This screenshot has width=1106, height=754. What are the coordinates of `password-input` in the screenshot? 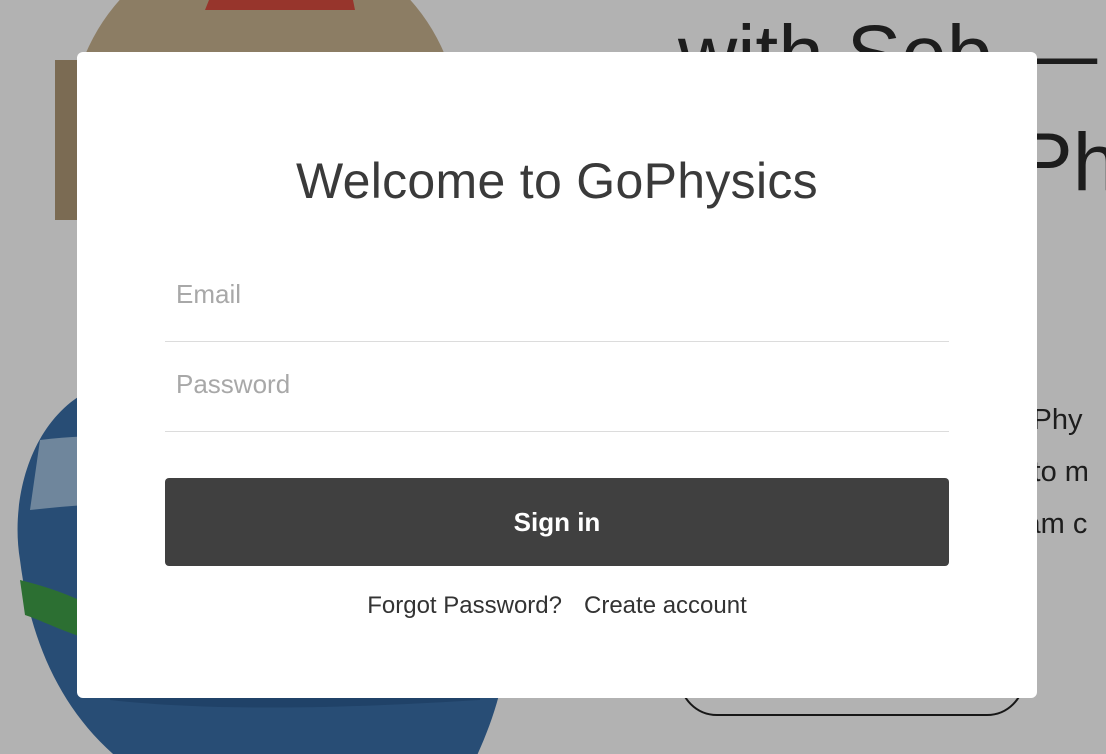 It's located at (557, 387).